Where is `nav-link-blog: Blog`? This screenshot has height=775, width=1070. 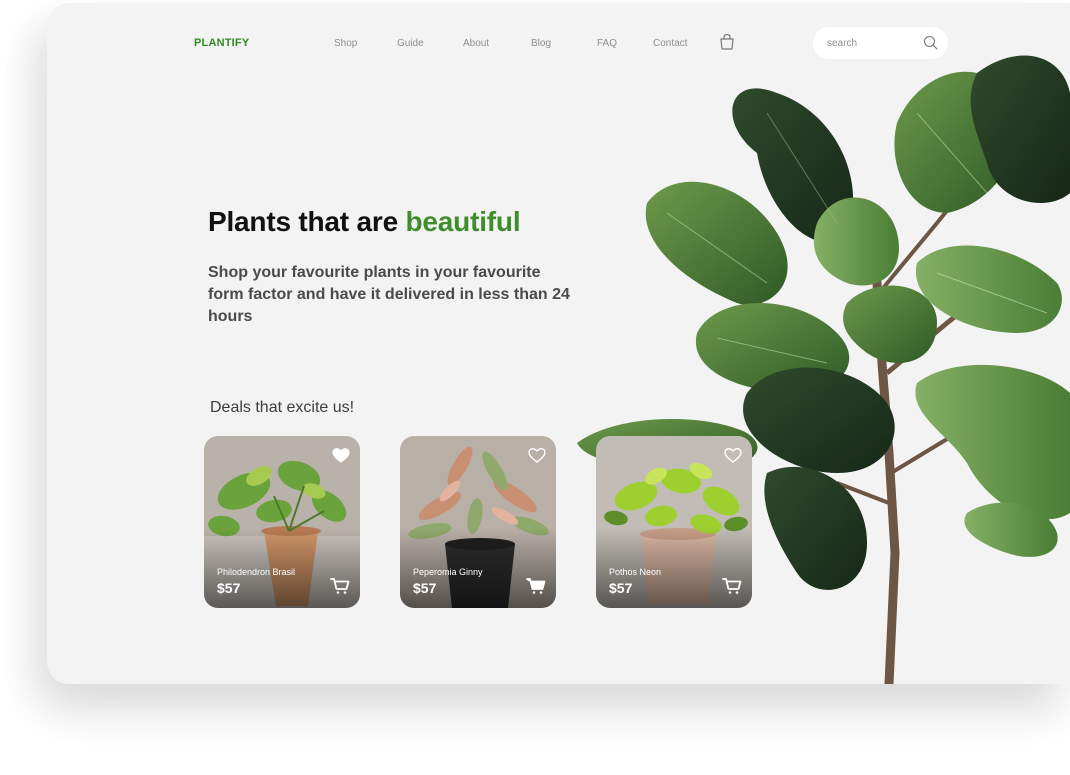
nav-link-blog: Blog is located at coordinates (541, 43).